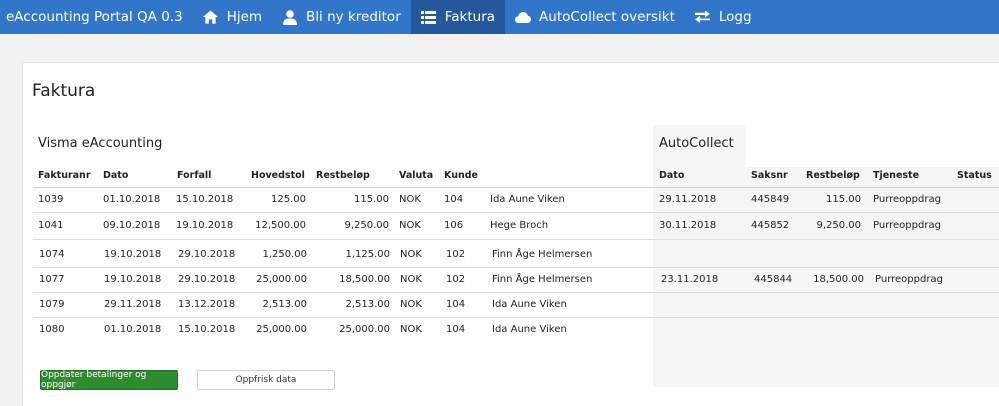 This screenshot has height=406, width=999. Describe the element at coordinates (132, 225) in the screenshot. I see `cell-dato: 09.10.2018` at that location.